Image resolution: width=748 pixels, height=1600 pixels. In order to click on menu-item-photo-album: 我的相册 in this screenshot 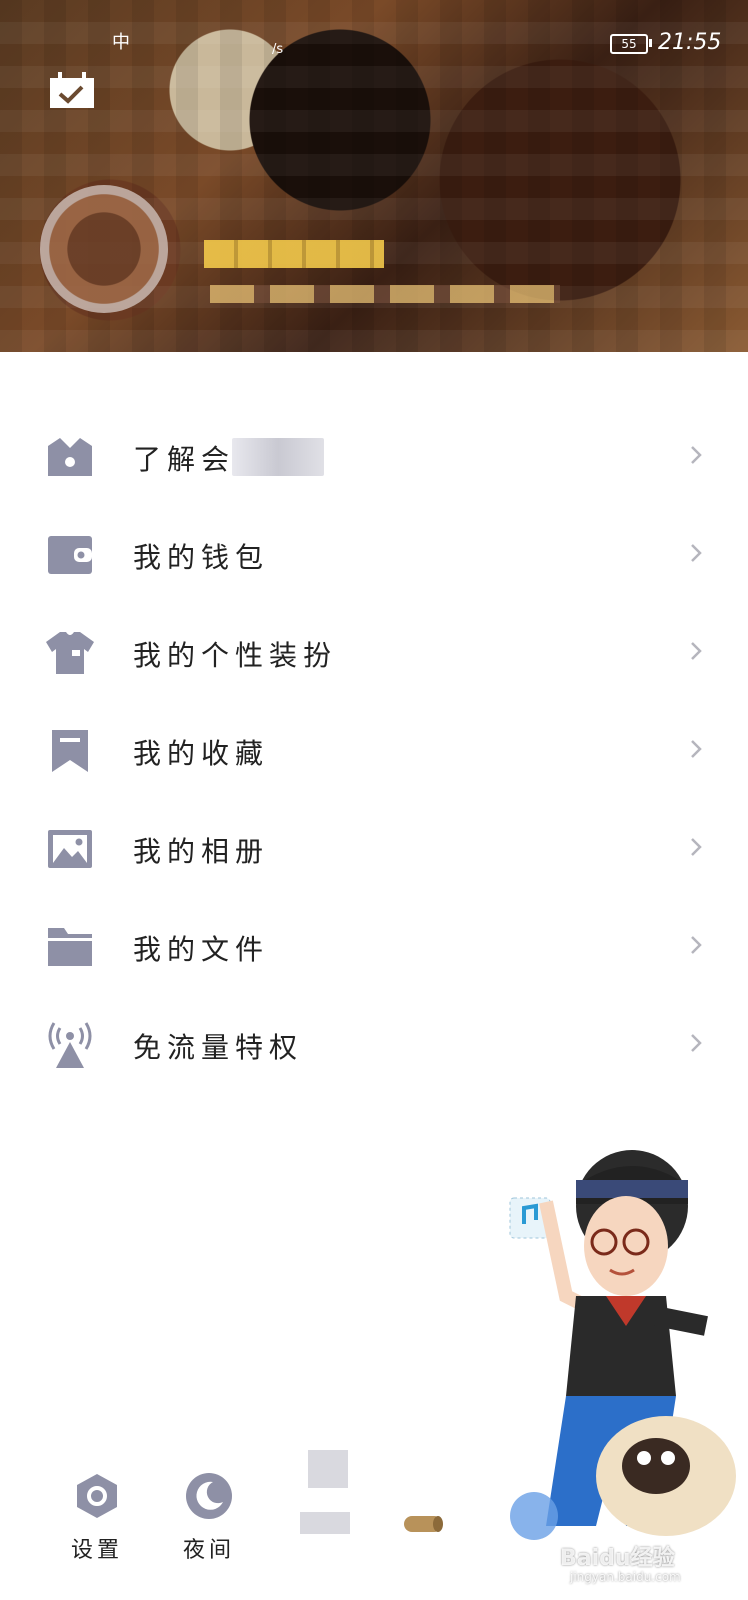, I will do `click(374, 849)`.